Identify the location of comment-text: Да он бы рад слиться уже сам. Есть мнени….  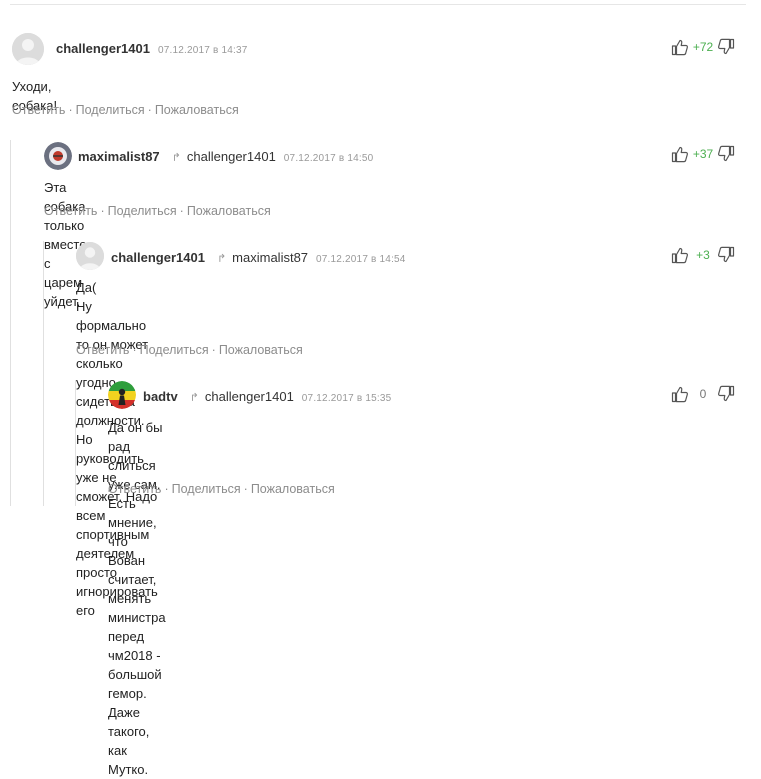
(137, 598).